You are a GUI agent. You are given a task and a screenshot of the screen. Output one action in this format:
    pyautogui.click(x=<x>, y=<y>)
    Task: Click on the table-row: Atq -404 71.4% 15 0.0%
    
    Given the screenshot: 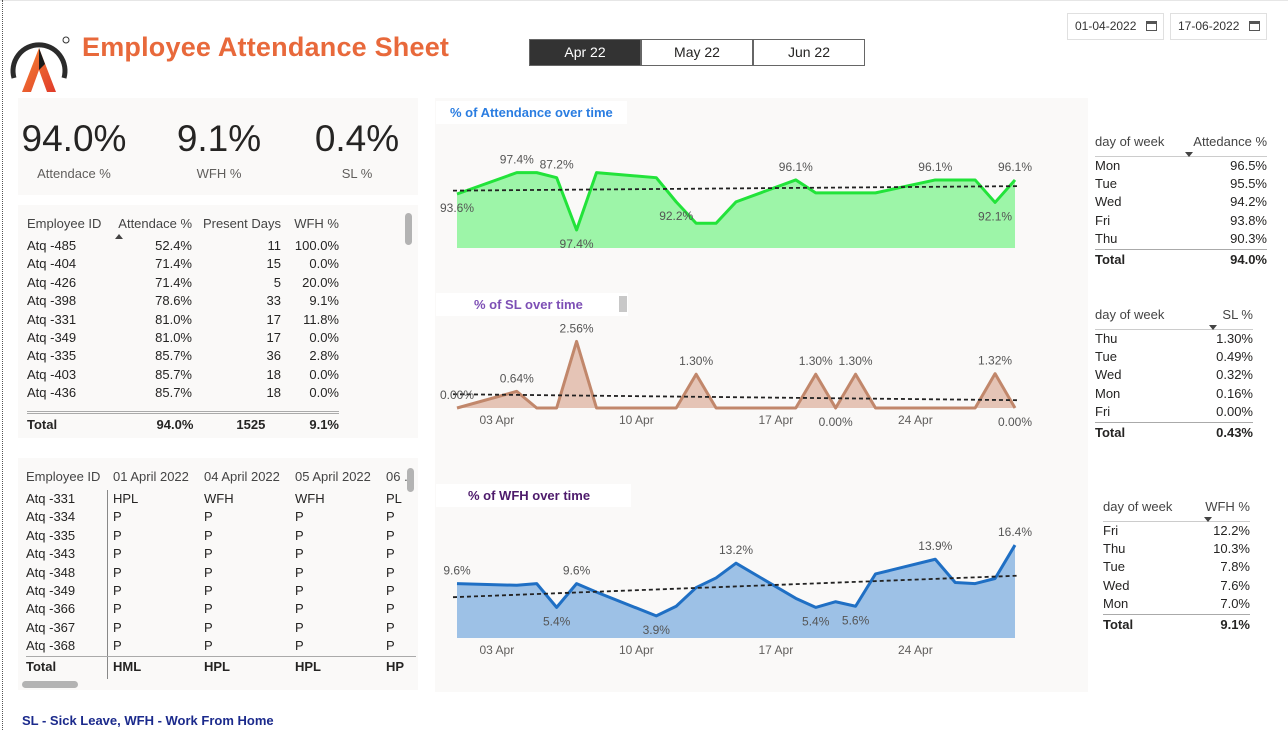 What is the action you would take?
    pyautogui.click(x=183, y=264)
    